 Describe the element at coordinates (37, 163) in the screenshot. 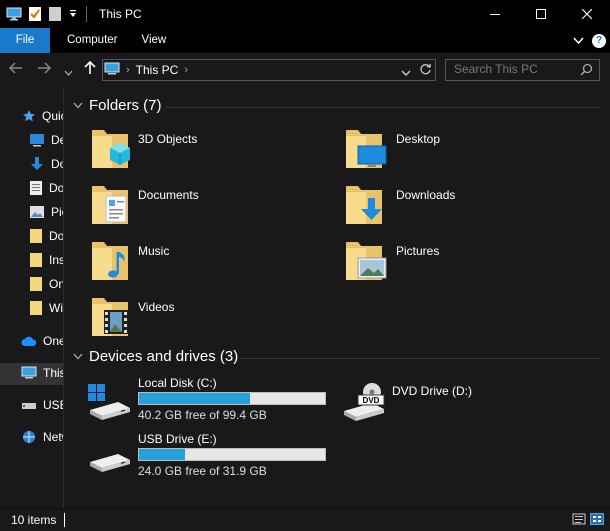

I see `download-icon` at that location.